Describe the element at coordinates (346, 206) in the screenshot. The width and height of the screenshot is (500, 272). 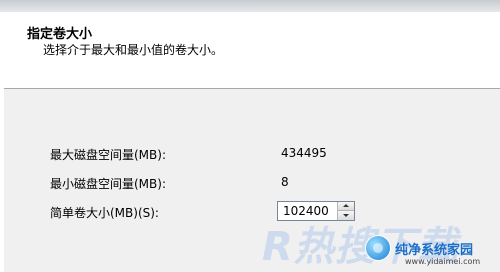
I see `chevron-up-icon` at that location.